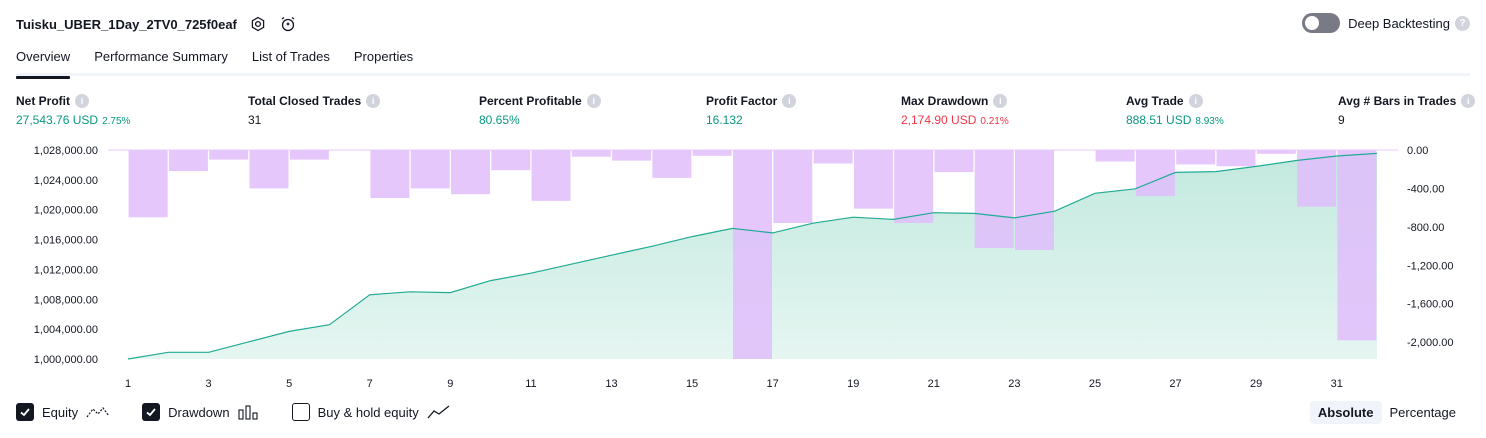 This screenshot has height=438, width=1486. I want to click on tab-list-of-trades: List of Trades, so click(291, 61).